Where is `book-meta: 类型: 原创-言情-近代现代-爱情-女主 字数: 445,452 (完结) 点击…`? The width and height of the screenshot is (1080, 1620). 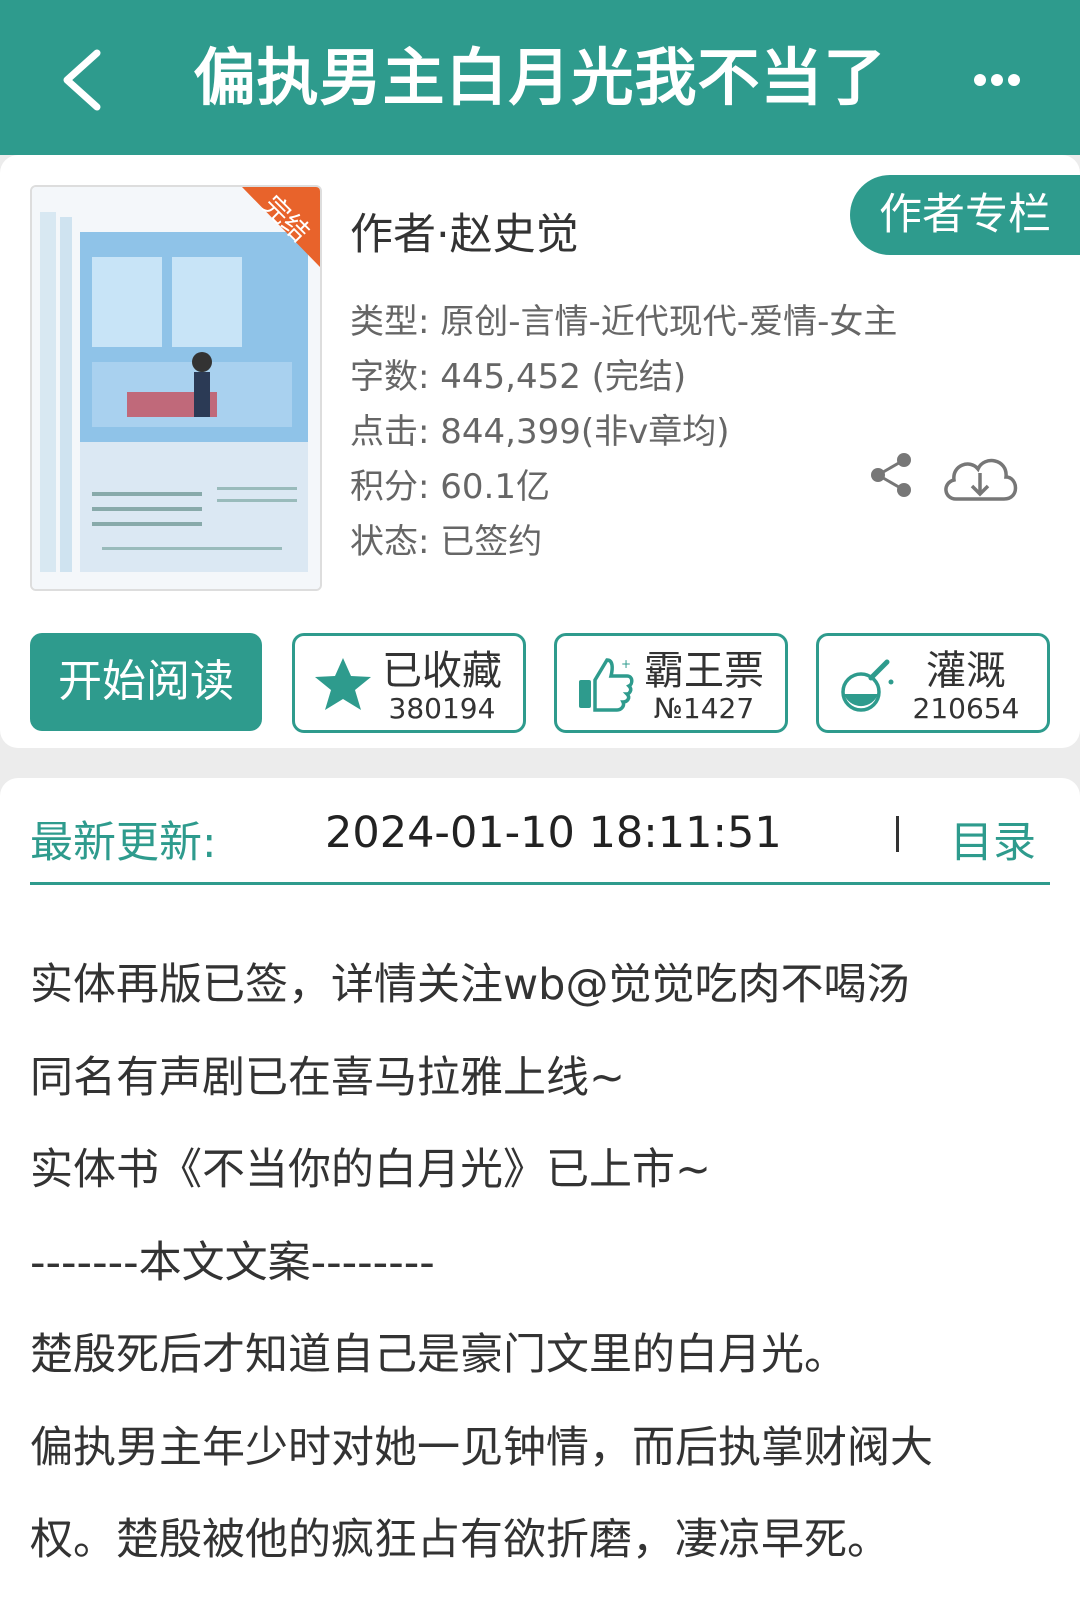 book-meta: 类型: 原创-言情-近代现代-爱情-女主 字数: 445,452 (完结) 点击… is located at coordinates (623, 432).